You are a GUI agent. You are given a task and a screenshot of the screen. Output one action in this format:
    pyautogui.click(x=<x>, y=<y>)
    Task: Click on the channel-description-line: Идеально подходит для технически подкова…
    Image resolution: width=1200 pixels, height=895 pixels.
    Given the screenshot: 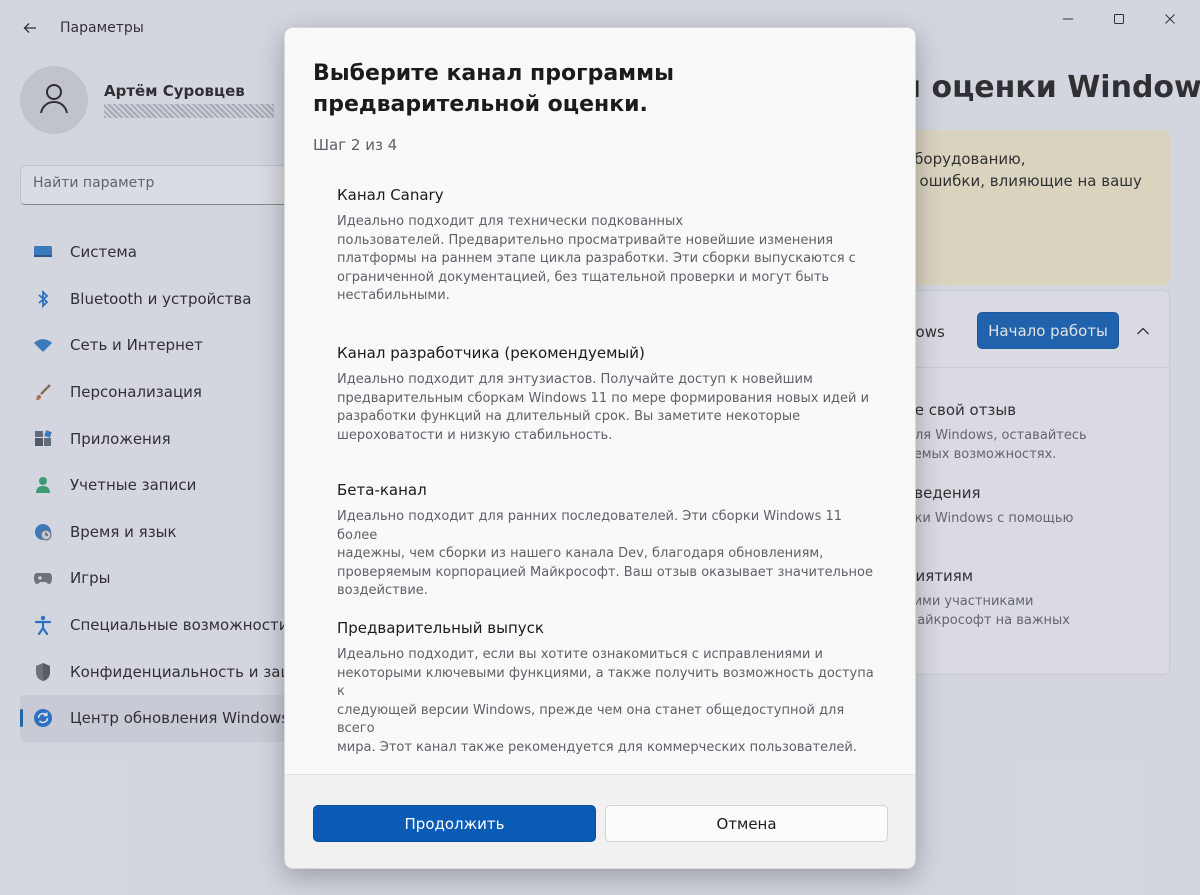 What is the action you would take?
    pyautogui.click(x=510, y=221)
    